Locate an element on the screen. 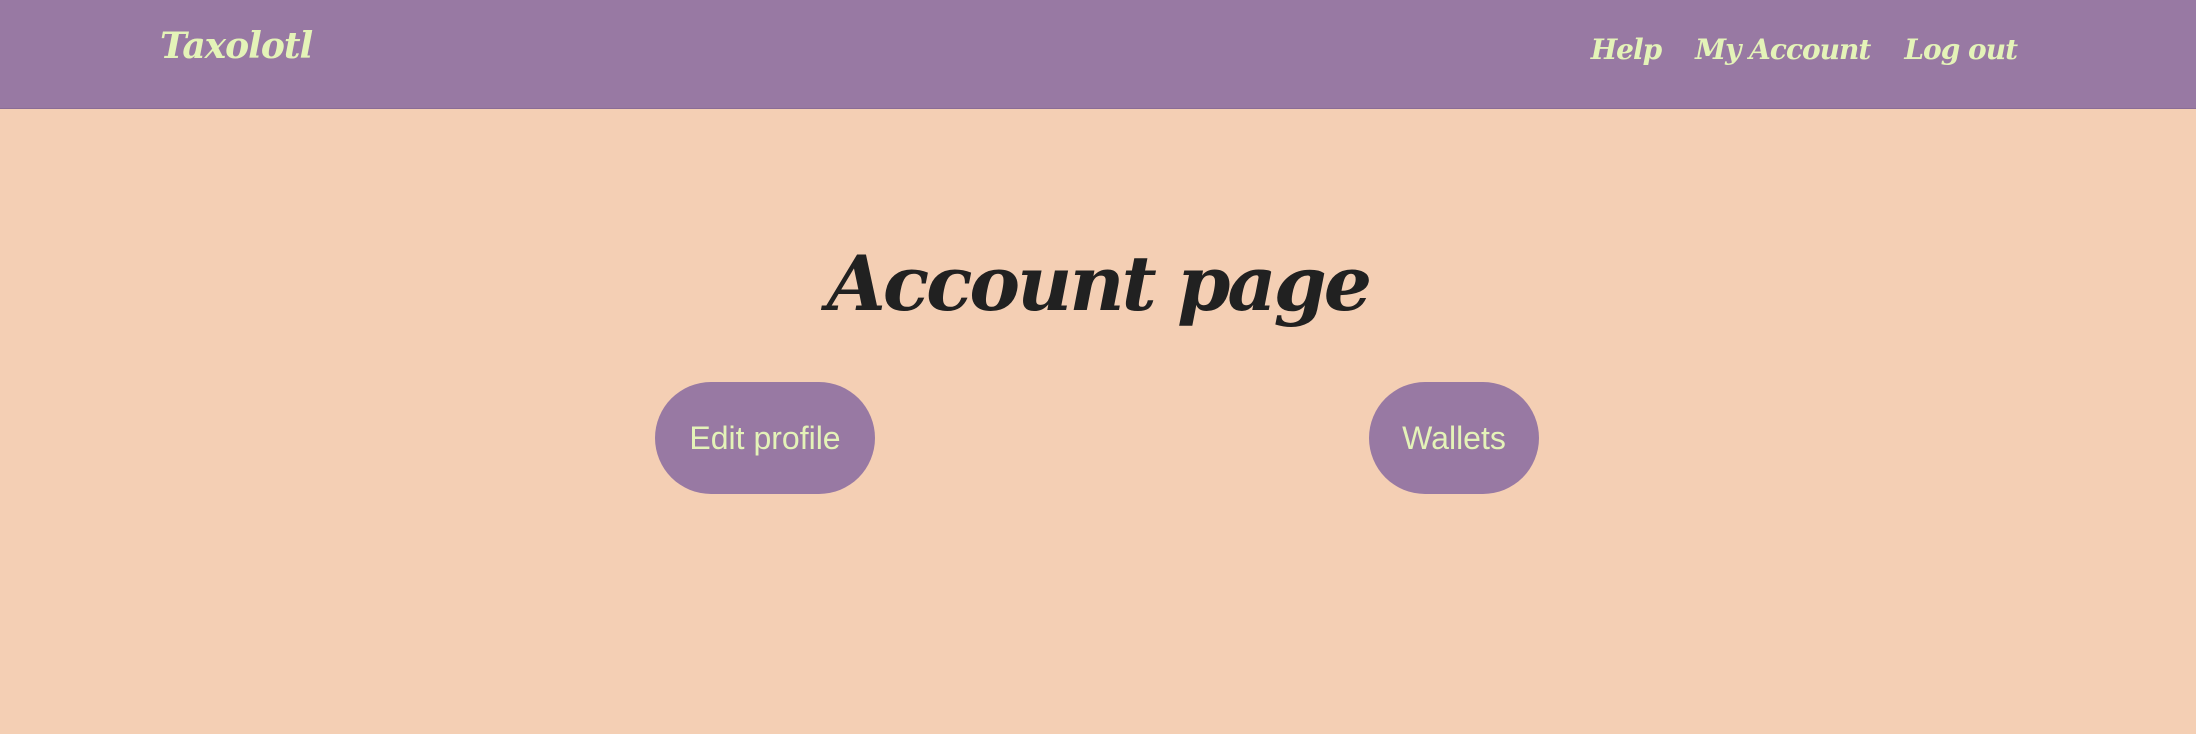 The height and width of the screenshot is (734, 2196). nav-links: Help My Account Log out is located at coordinates (1804, 50).